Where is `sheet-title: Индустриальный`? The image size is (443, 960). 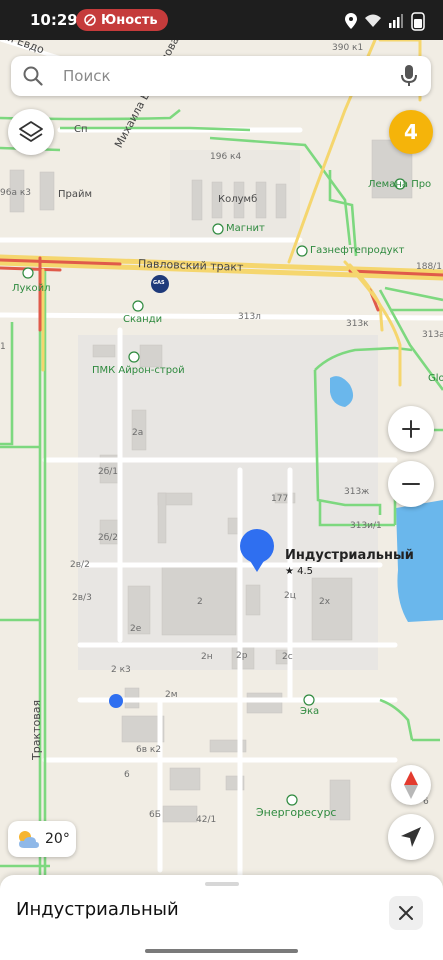
sheet-title: Индустриальный is located at coordinates (97, 909).